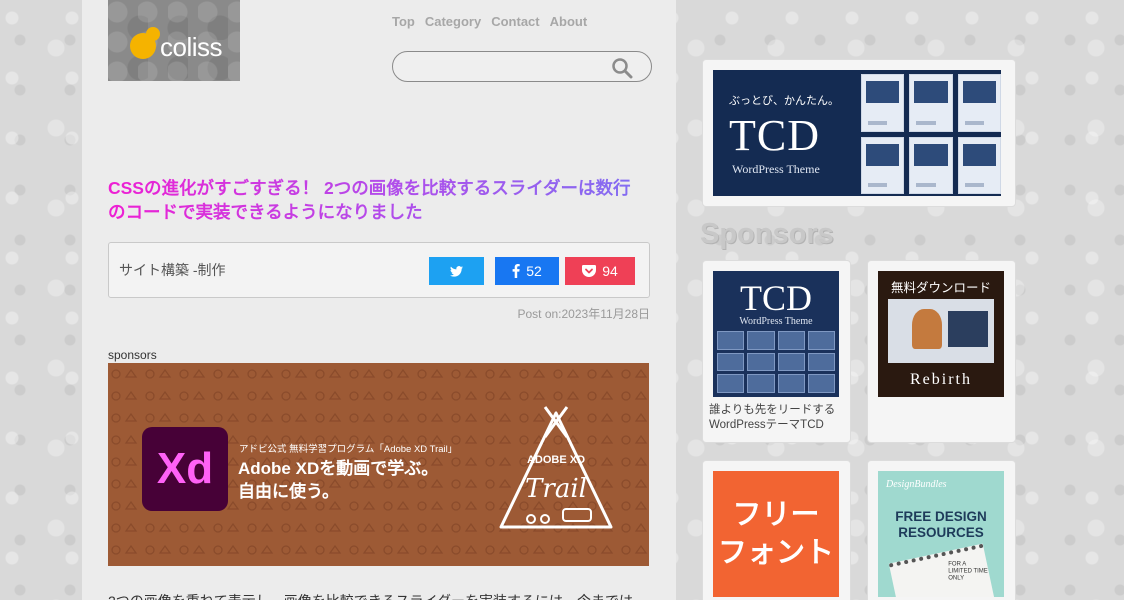  I want to click on design-bundles-note: FOR A LIMITED TIME ONLY, so click(968, 571).